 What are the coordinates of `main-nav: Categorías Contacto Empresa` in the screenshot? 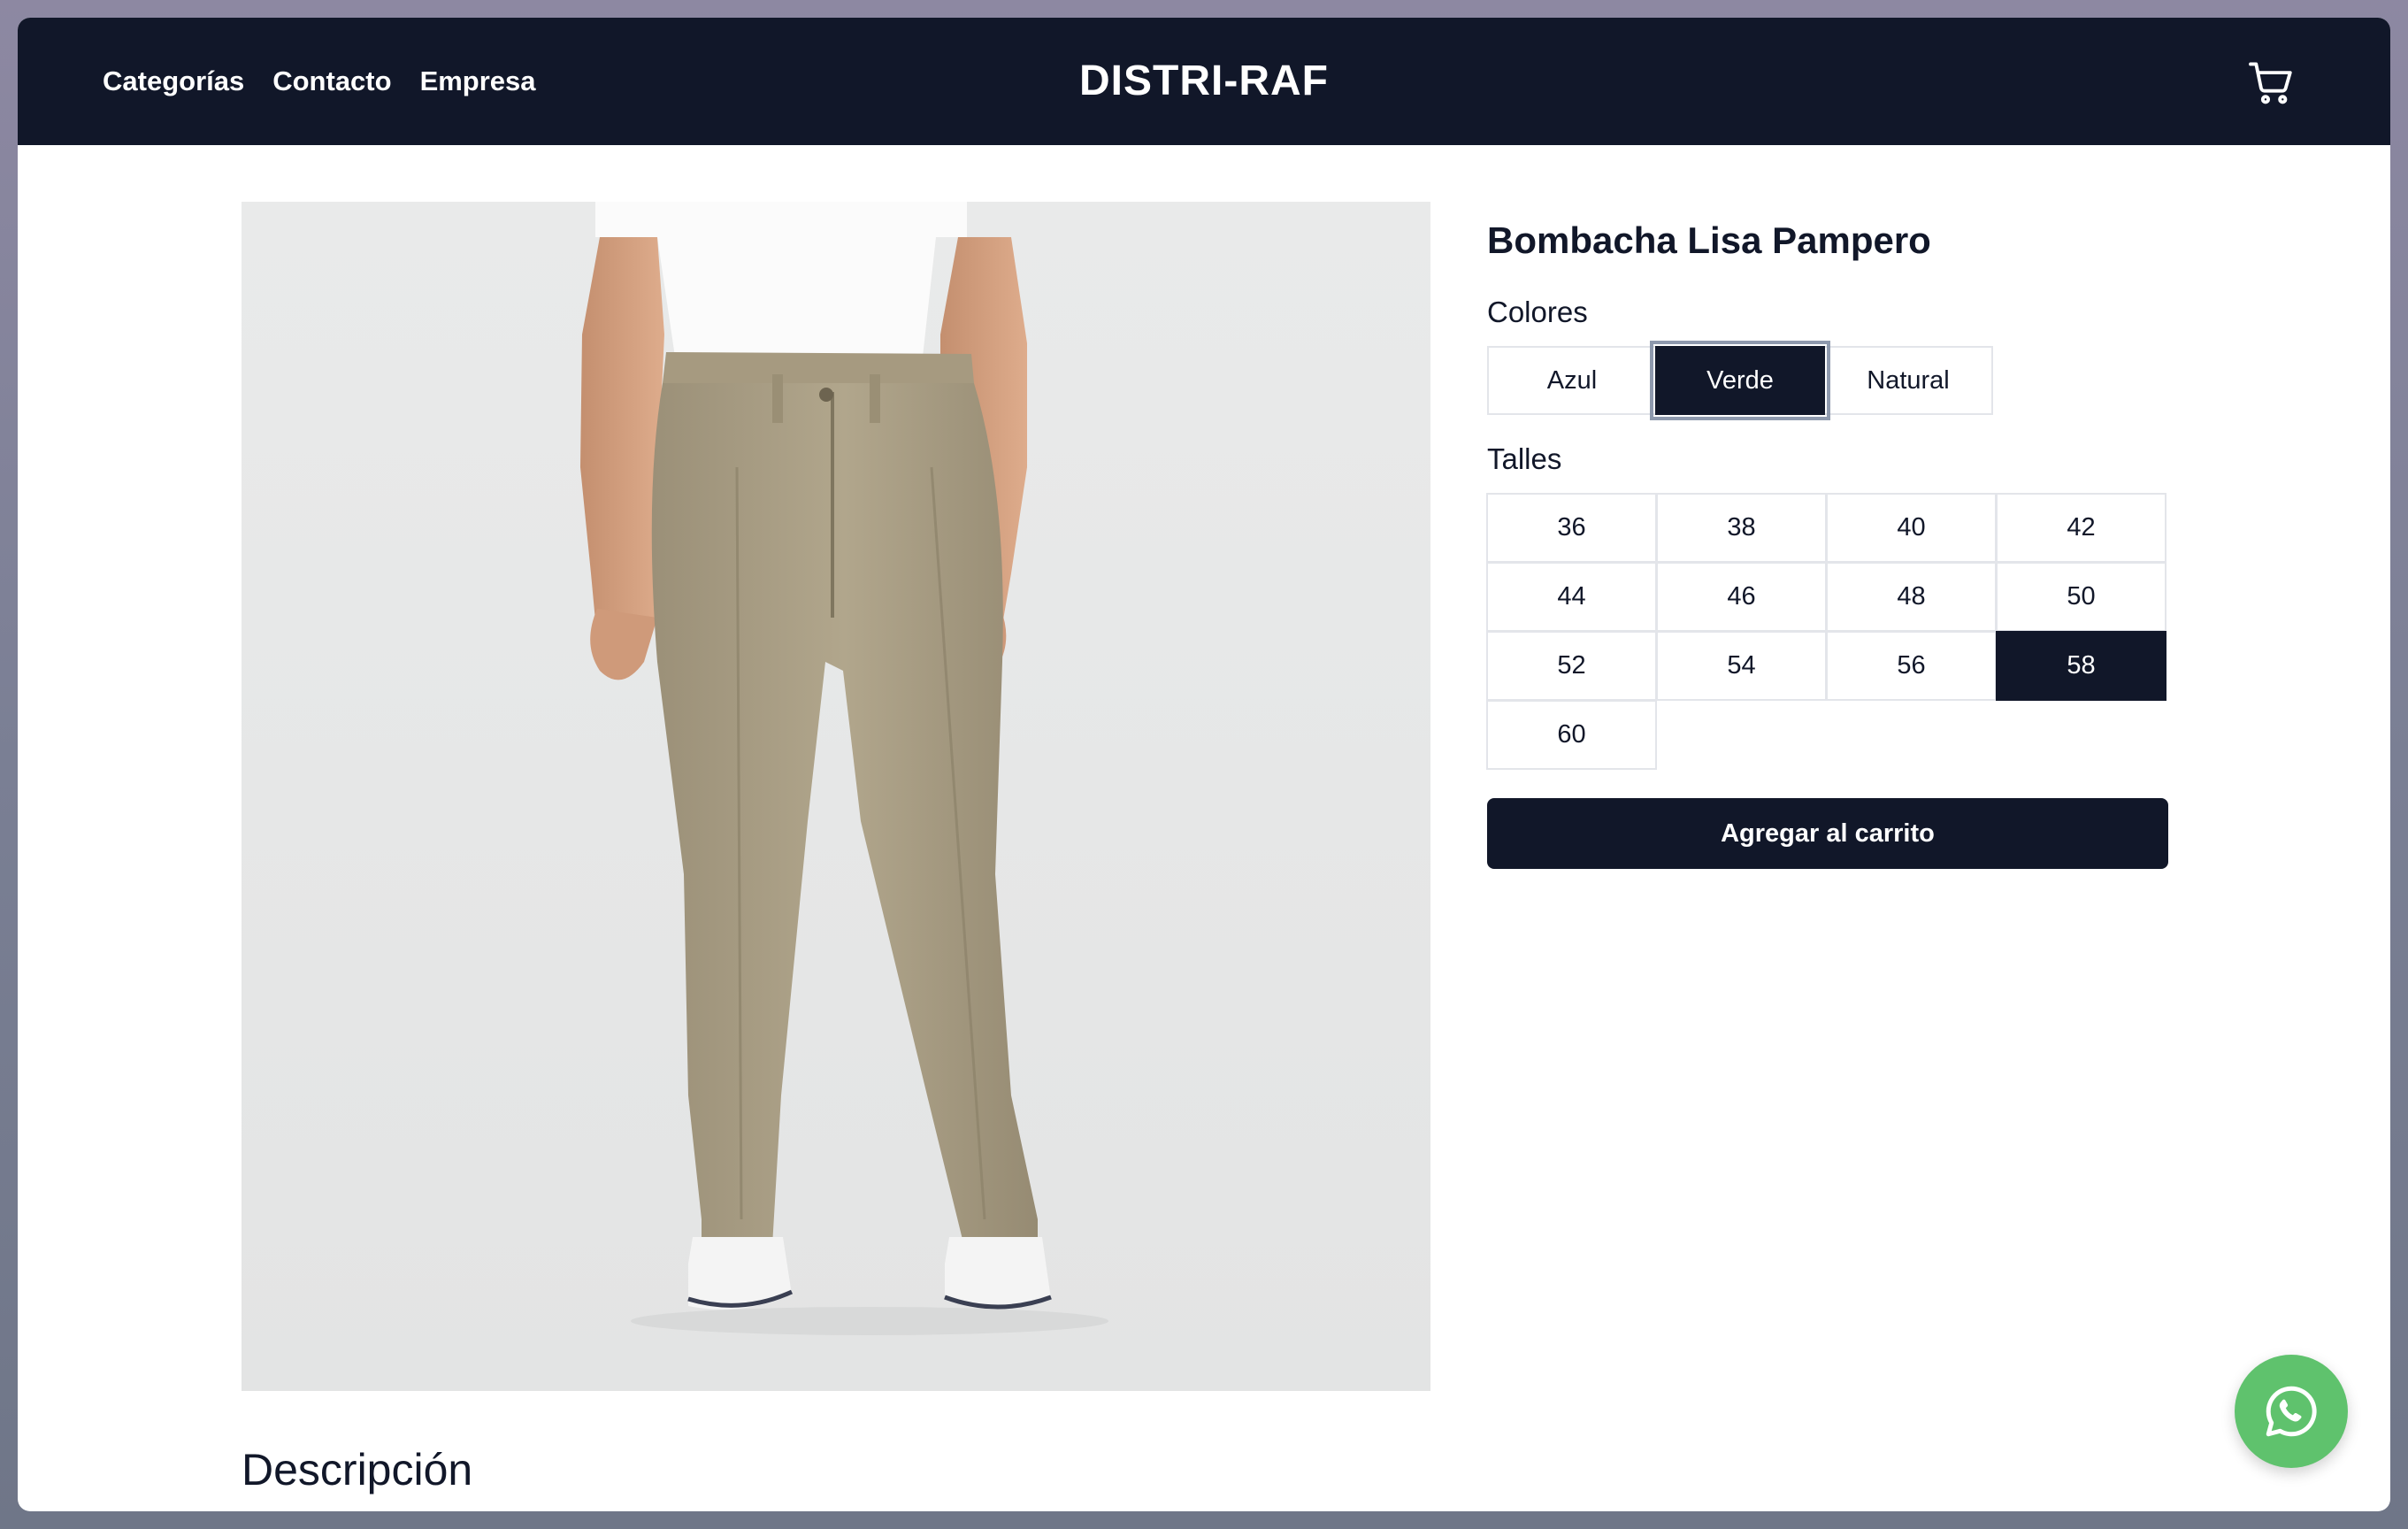 It's located at (334, 81).